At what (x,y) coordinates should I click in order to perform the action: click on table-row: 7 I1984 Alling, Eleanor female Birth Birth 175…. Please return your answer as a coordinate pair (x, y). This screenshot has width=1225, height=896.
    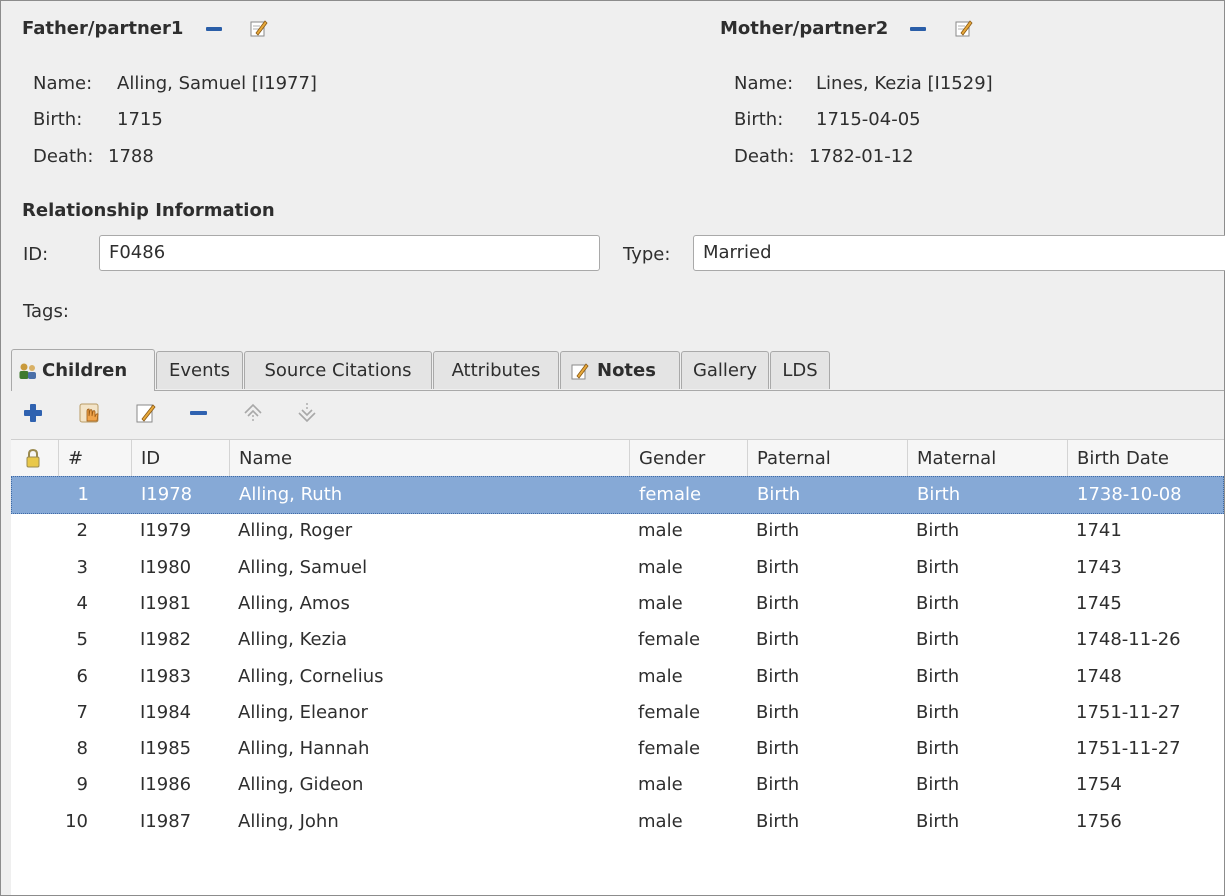
    Looking at the image, I should click on (617, 713).